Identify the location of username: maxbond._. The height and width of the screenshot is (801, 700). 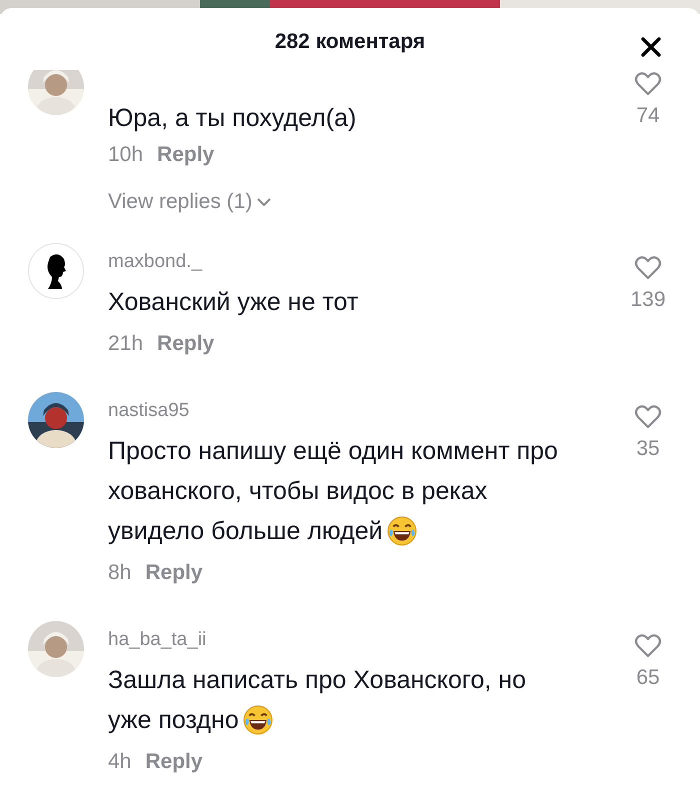
(155, 261).